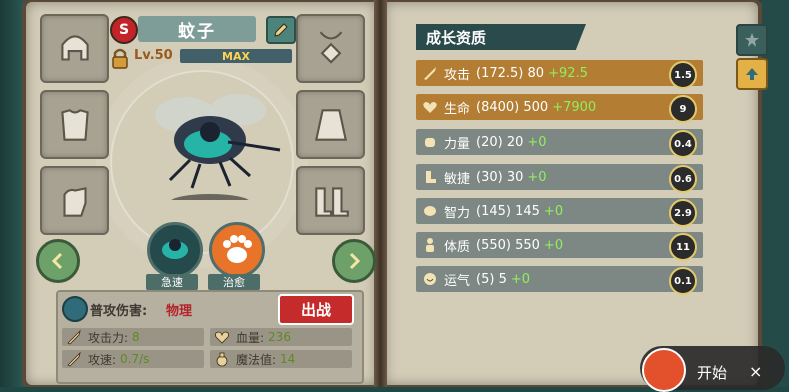  I want to click on growth-bonus: +92.5, so click(568, 73).